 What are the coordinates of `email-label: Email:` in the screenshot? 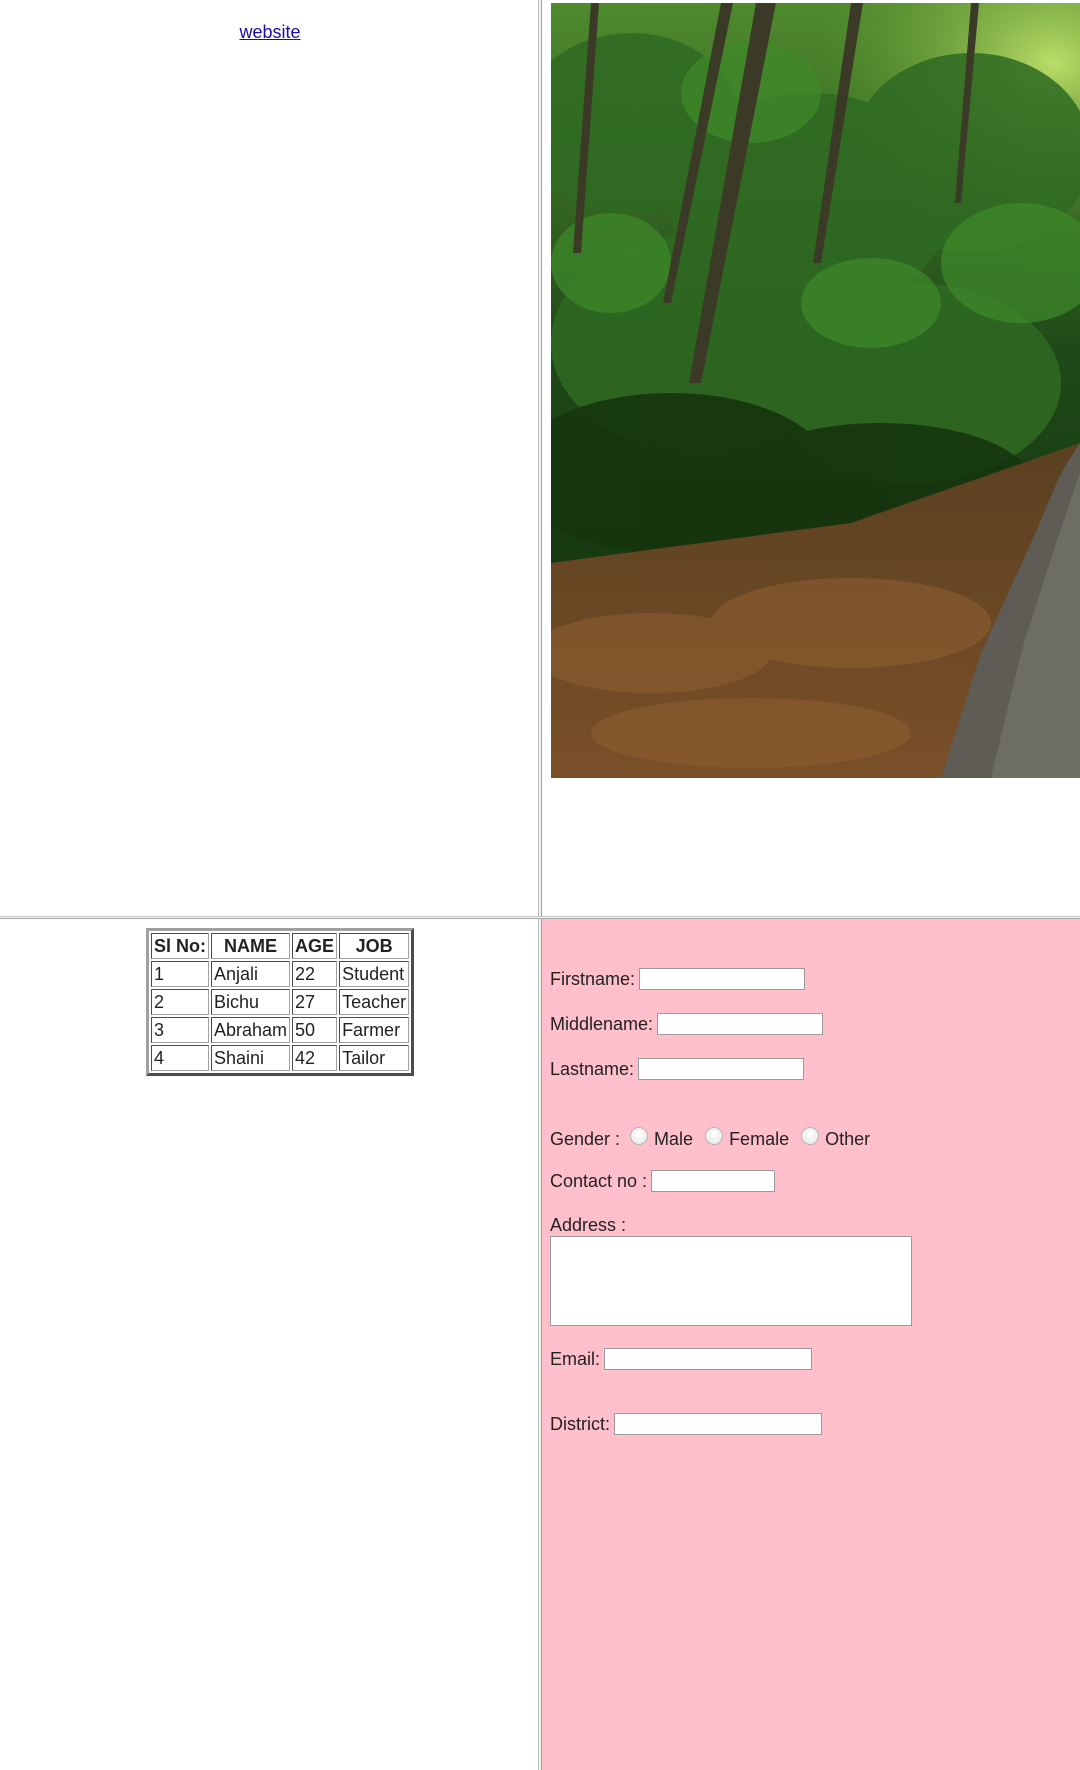 It's located at (575, 1359).